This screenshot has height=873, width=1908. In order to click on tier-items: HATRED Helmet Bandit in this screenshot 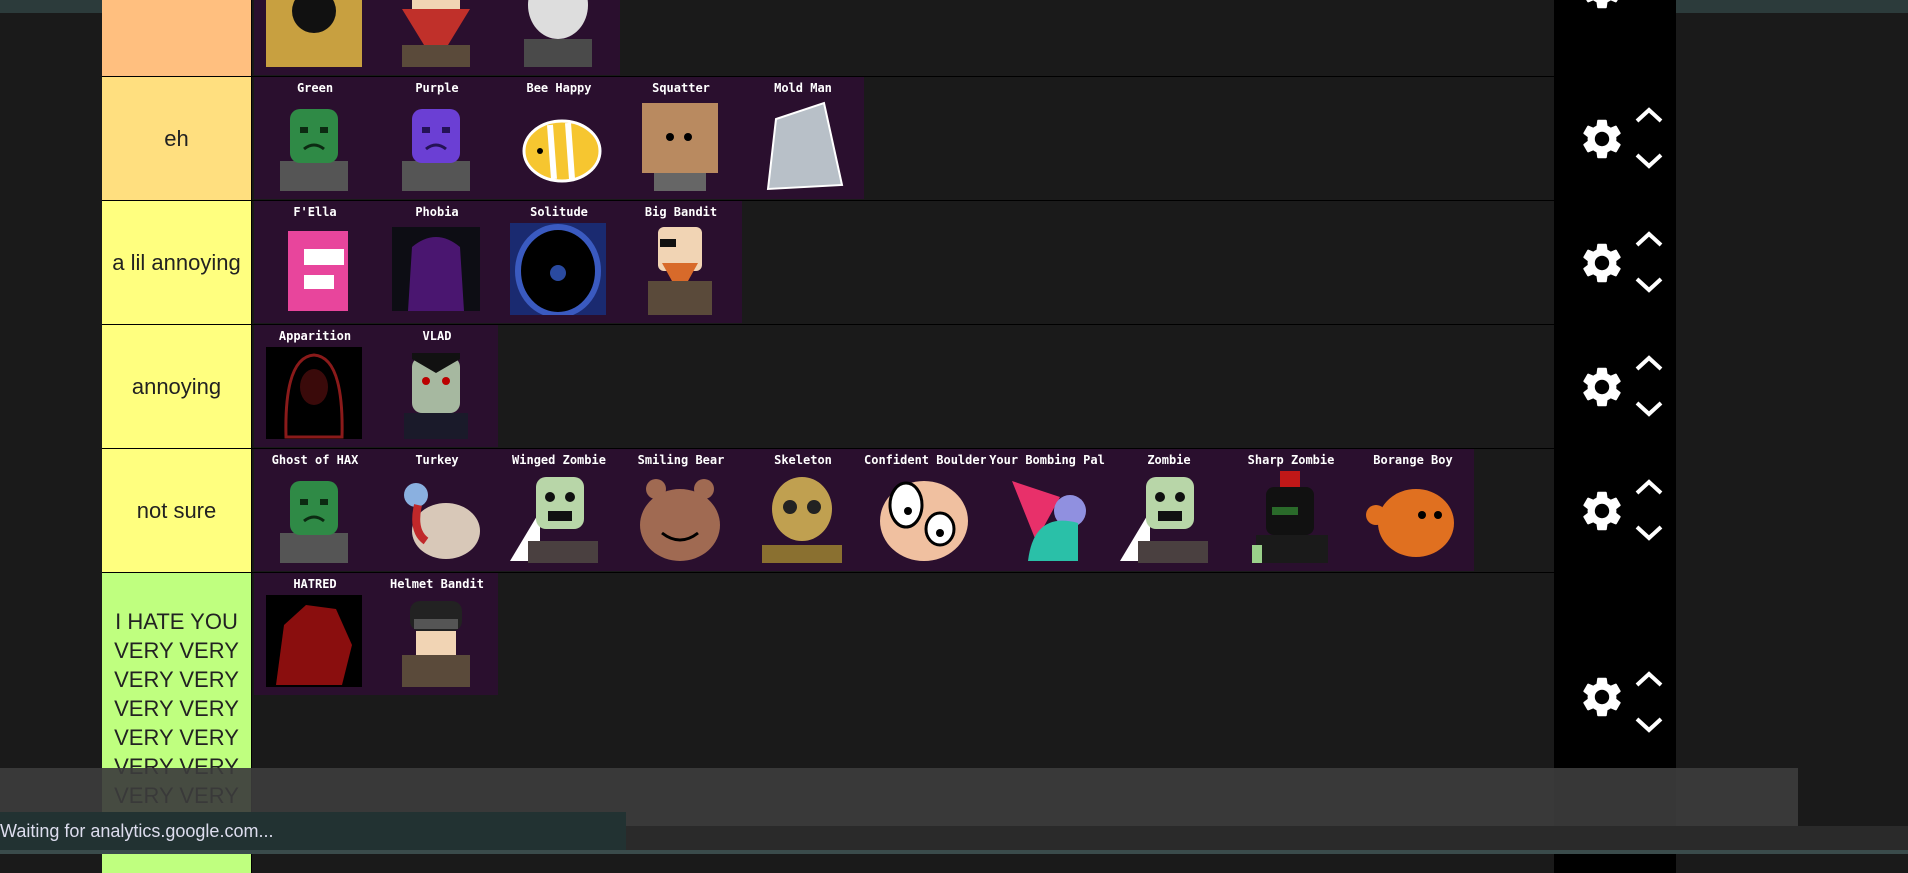, I will do `click(376, 634)`.